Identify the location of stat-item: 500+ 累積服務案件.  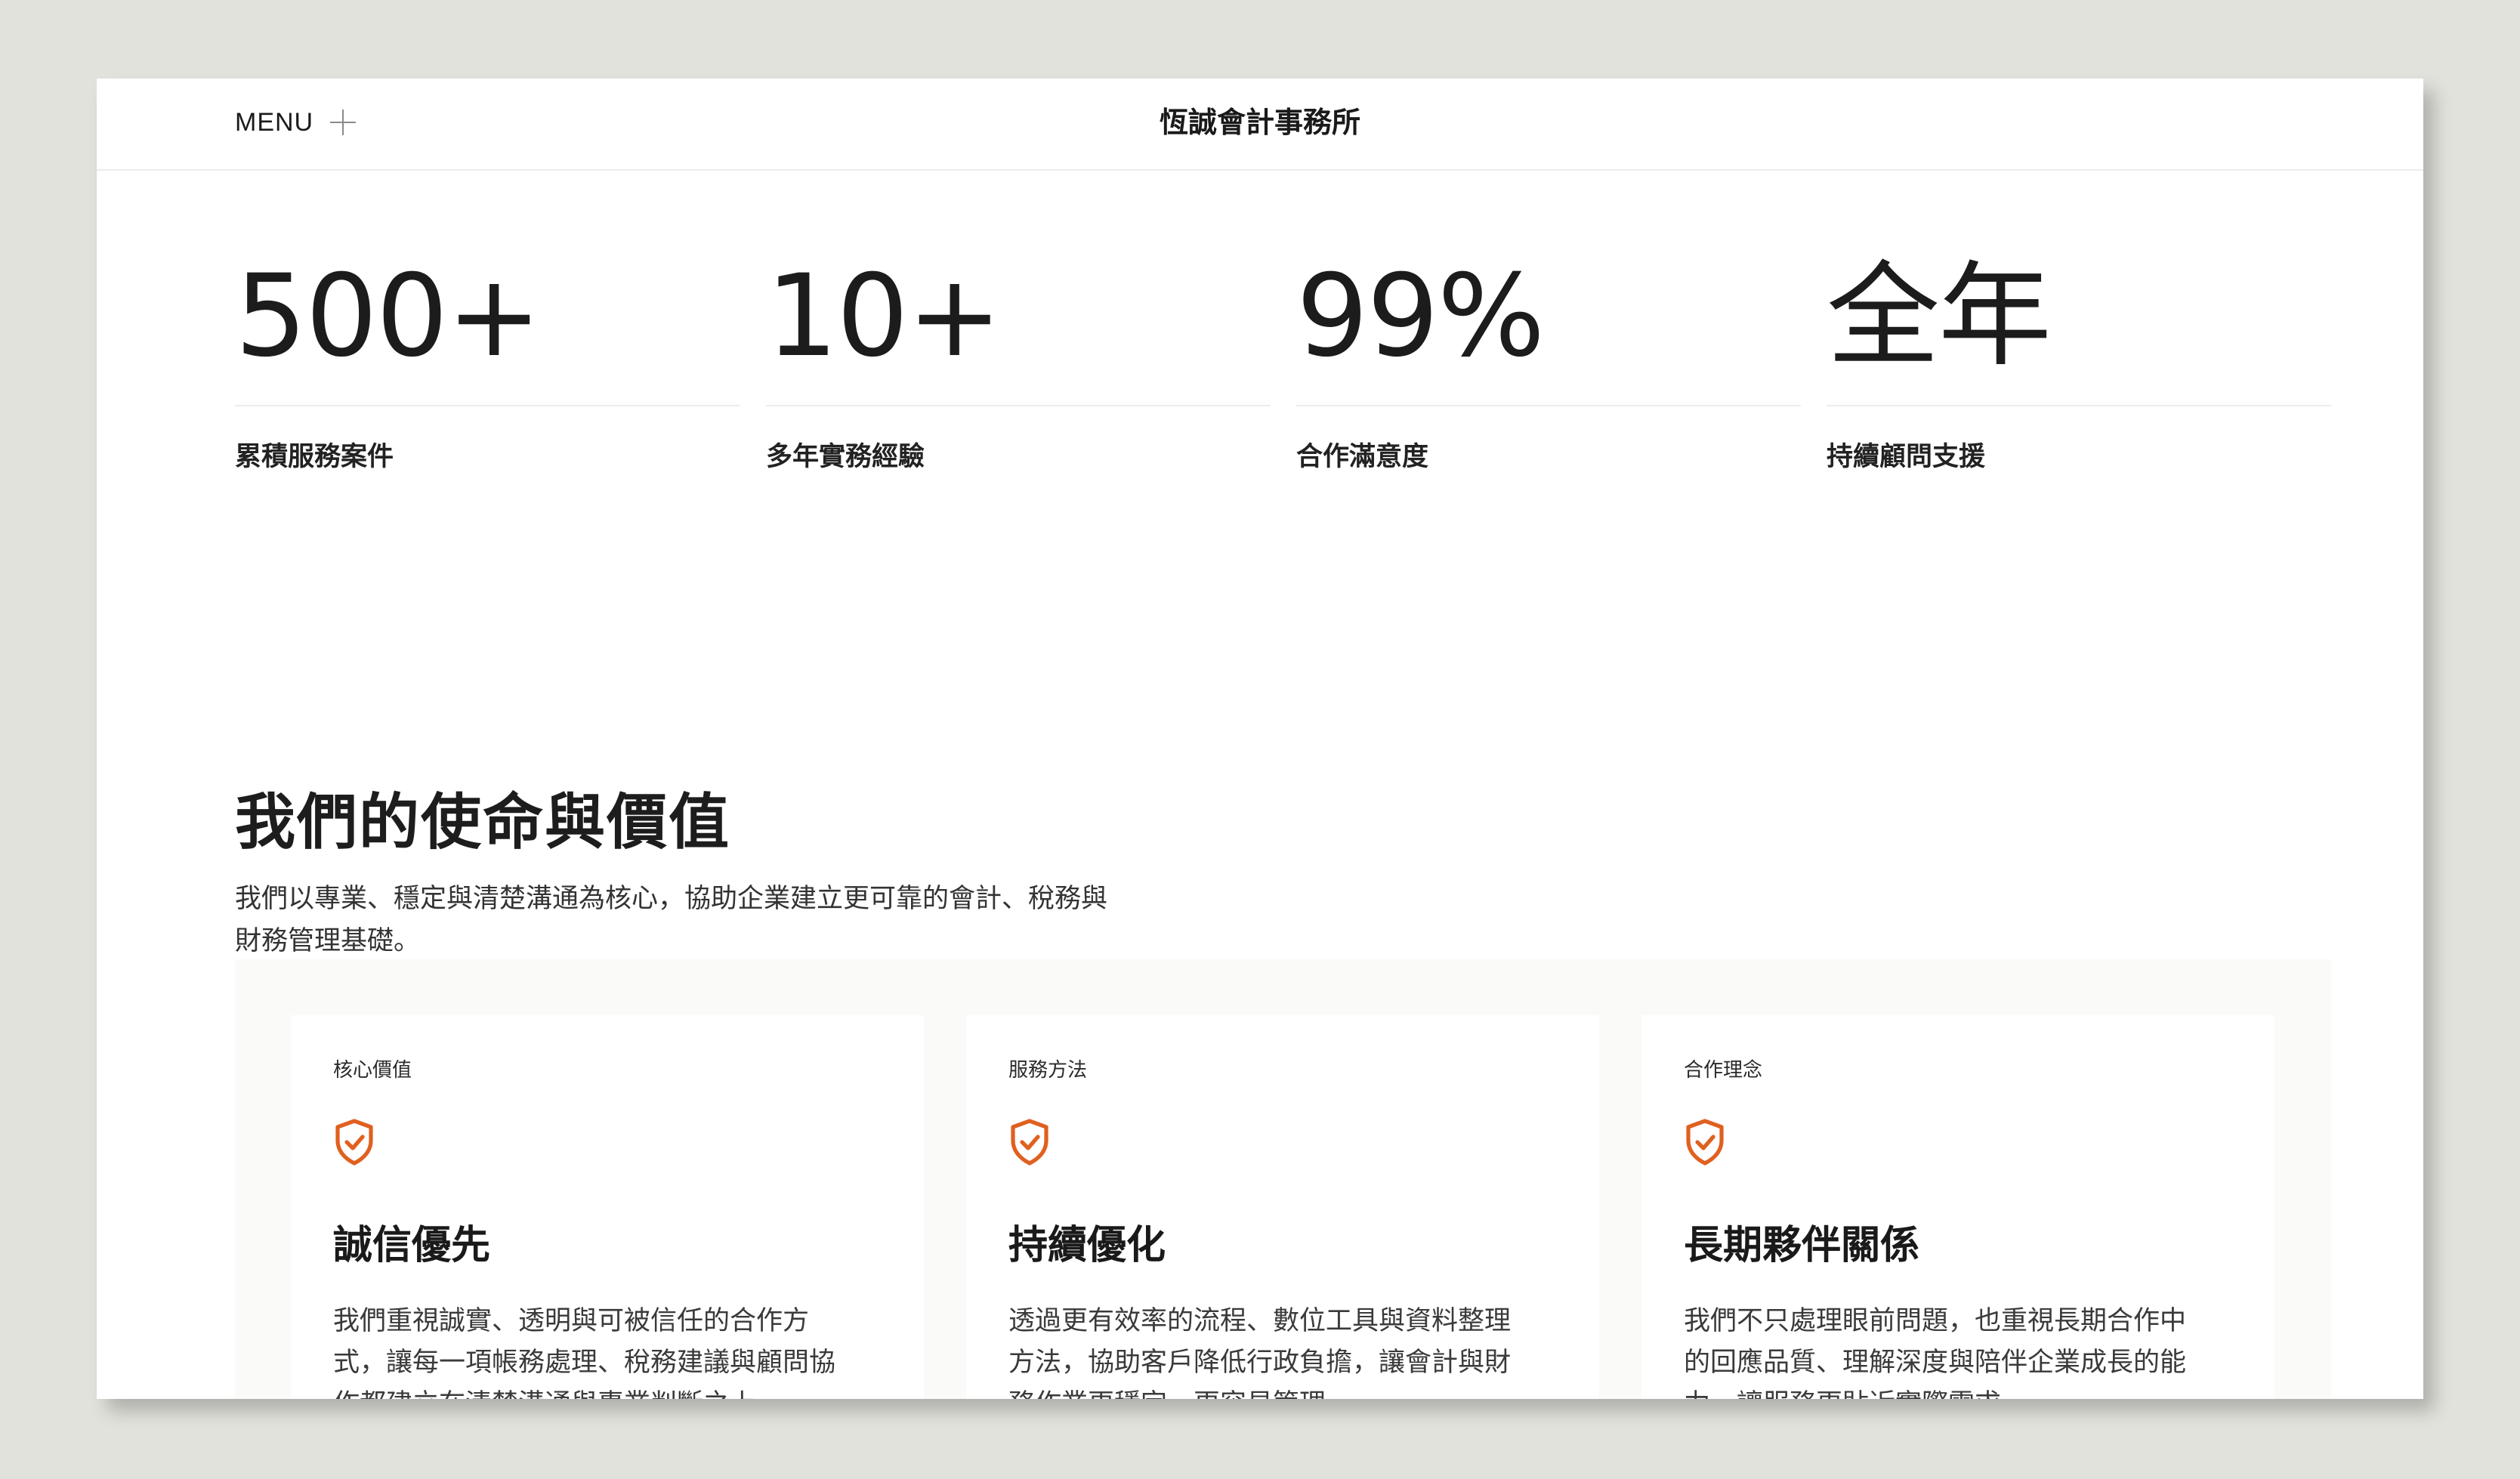
(487, 359).